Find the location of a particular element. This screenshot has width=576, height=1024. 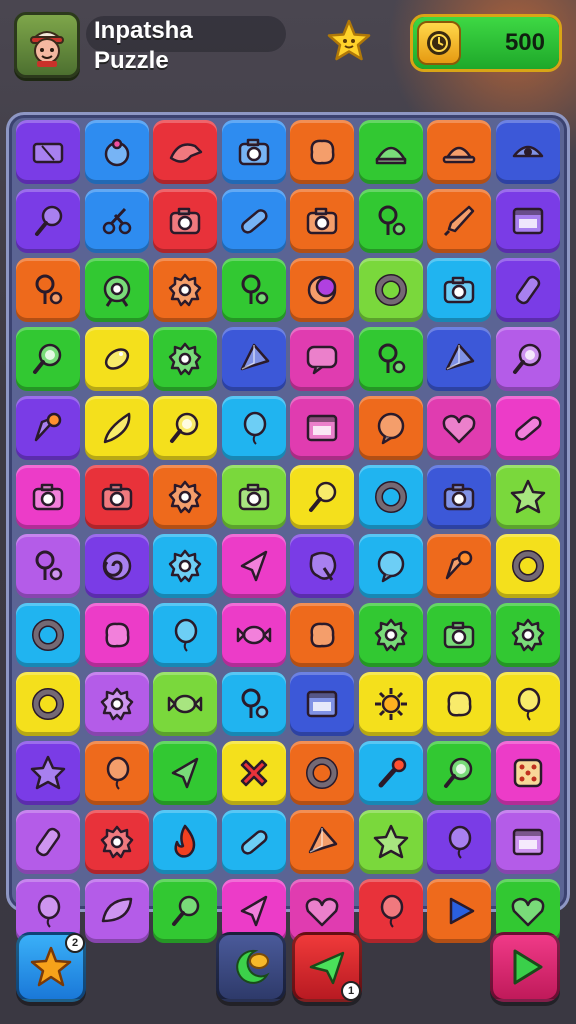

player-avatar is located at coordinates (47, 45).